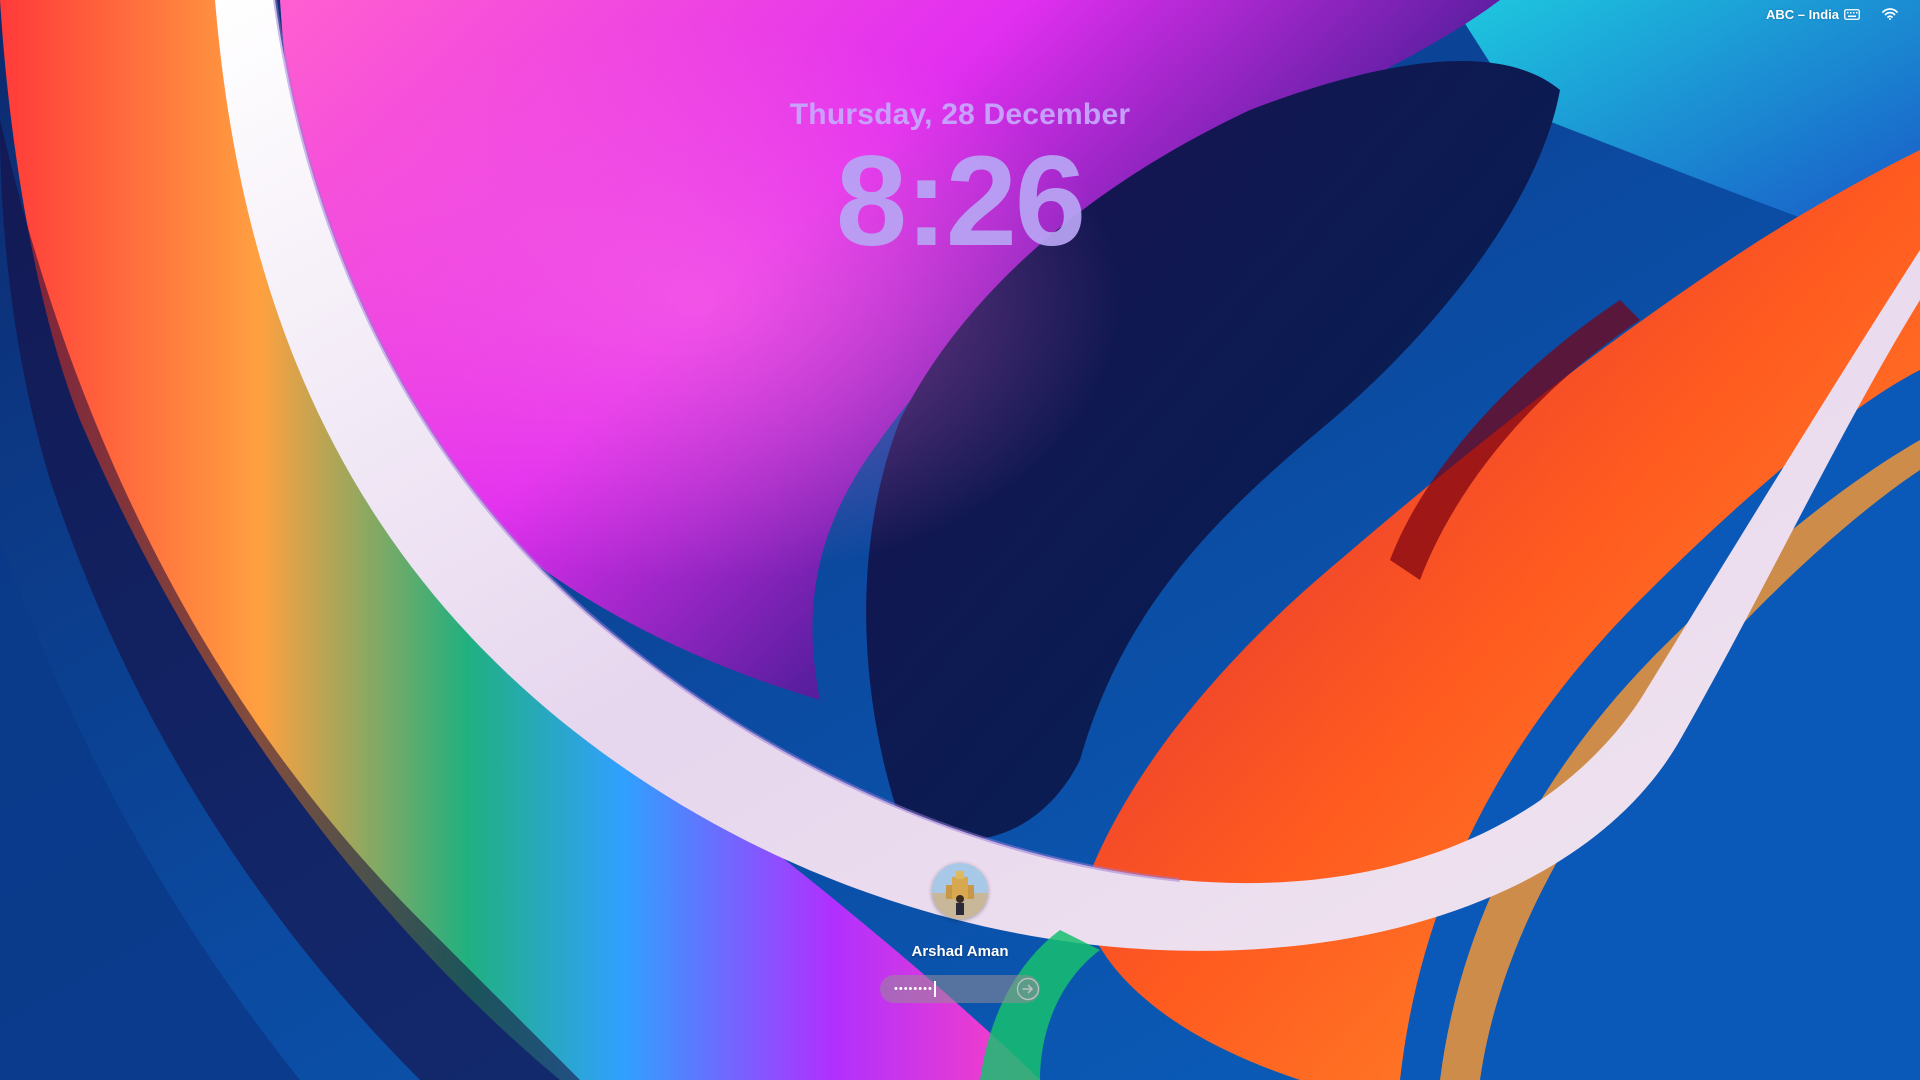 This screenshot has height=1080, width=1920. What do you see at coordinates (934, 989) in the screenshot?
I see `text-cursor` at bounding box center [934, 989].